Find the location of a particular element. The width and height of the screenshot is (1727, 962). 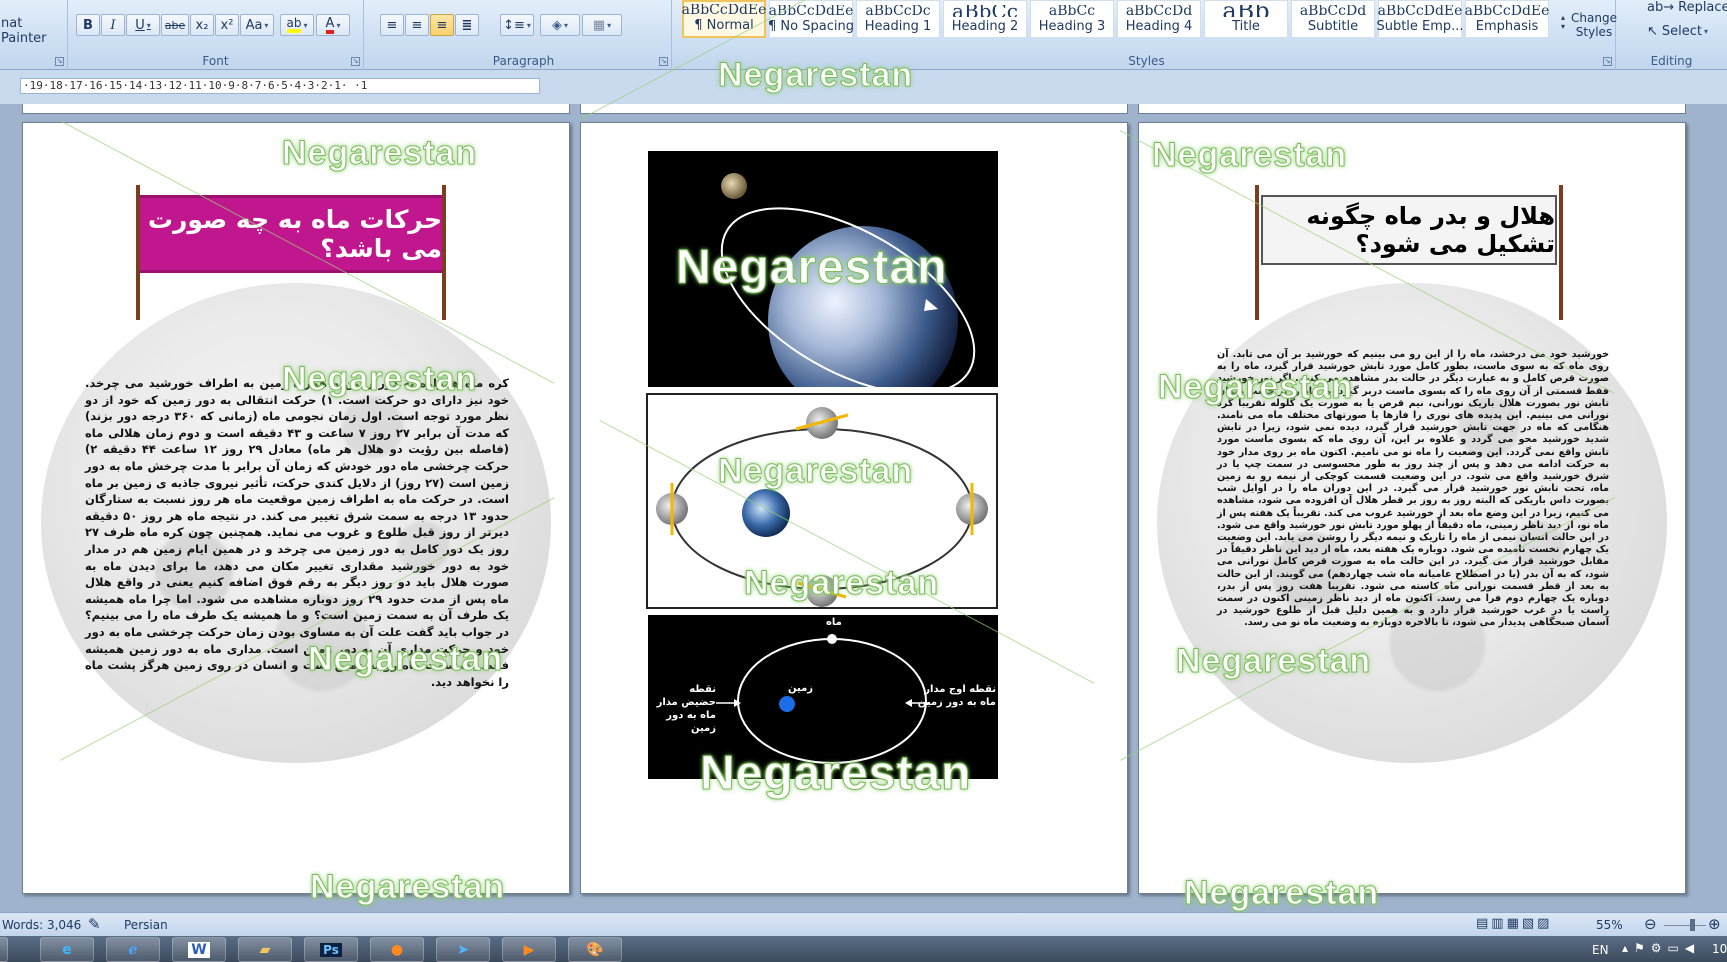

highlight-button: ab ▾ is located at coordinates (297, 25).